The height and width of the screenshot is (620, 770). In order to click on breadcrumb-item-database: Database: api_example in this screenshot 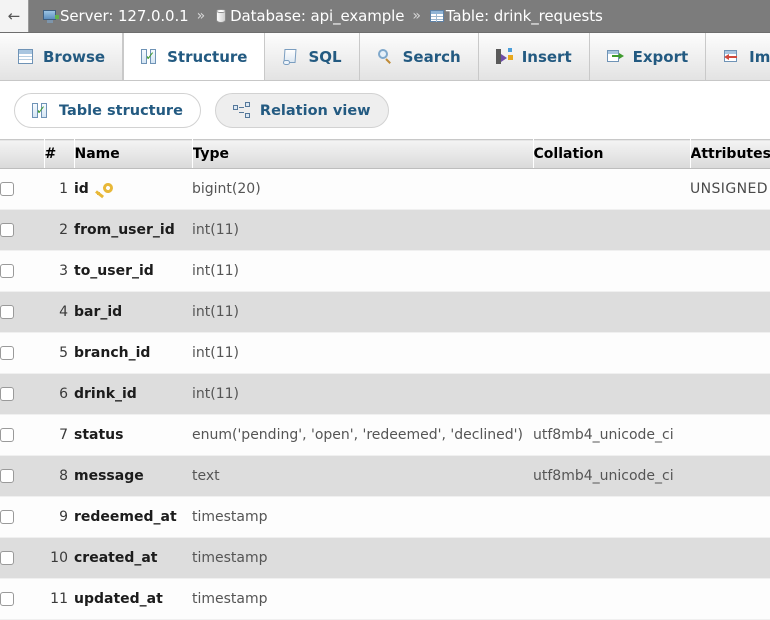, I will do `click(308, 16)`.